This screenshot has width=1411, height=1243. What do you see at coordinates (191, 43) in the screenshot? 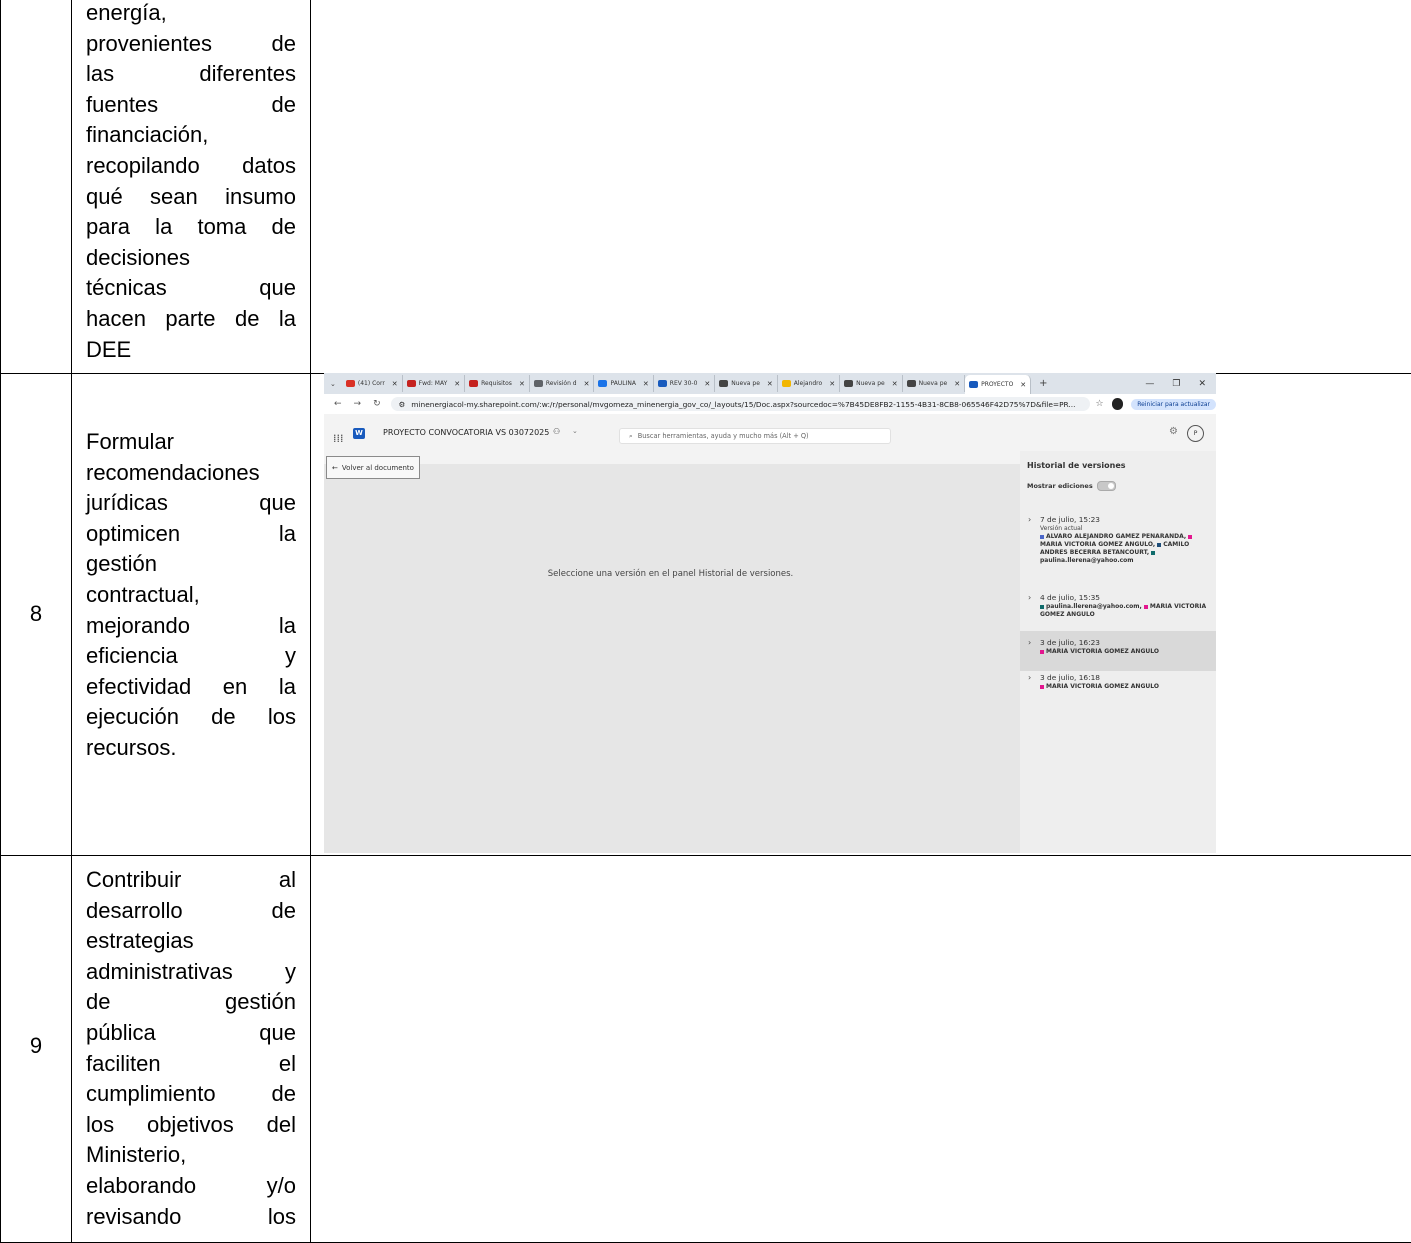
I see `text-line: provenientes de` at bounding box center [191, 43].